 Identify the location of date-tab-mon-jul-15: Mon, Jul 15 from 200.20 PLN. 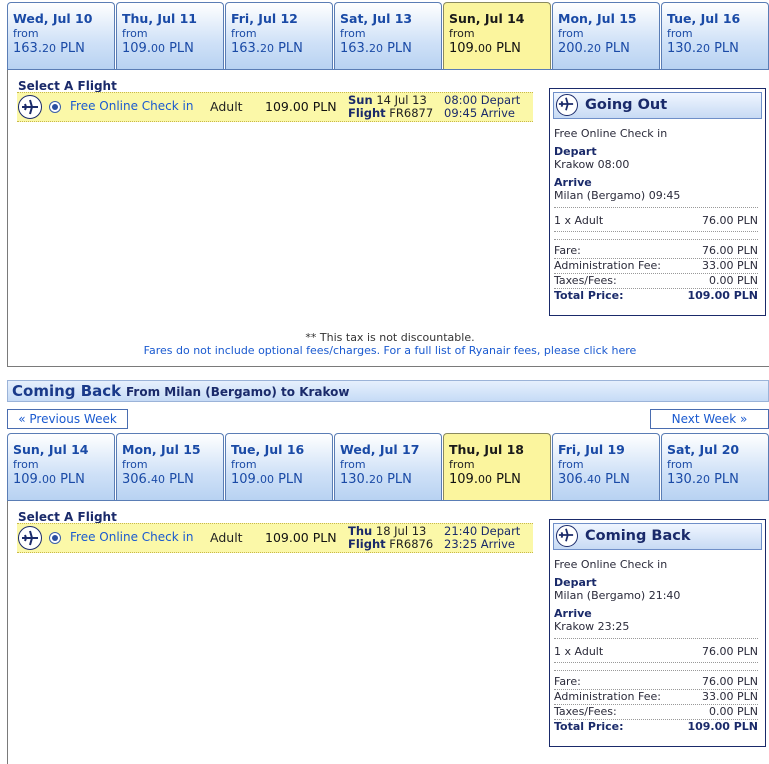
(606, 35).